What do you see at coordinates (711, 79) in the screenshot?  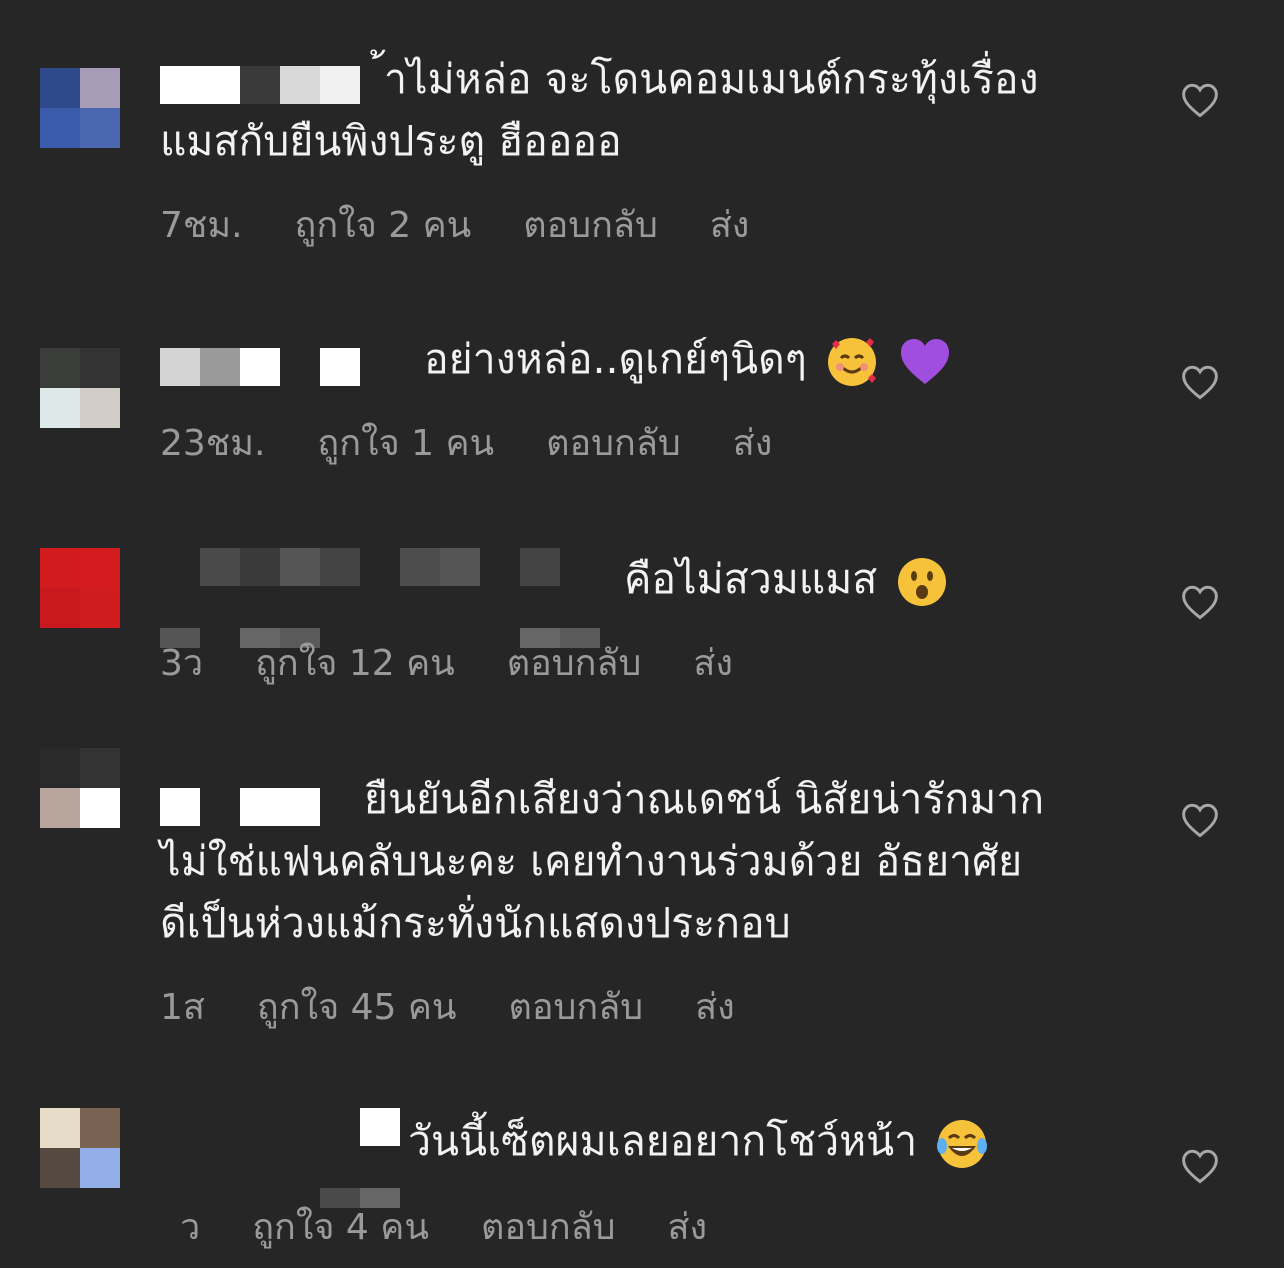 I see `comment-text: ้าไม่หล่อ จะโดนคอมเมนต์กระทุ้งเรื่อง` at bounding box center [711, 79].